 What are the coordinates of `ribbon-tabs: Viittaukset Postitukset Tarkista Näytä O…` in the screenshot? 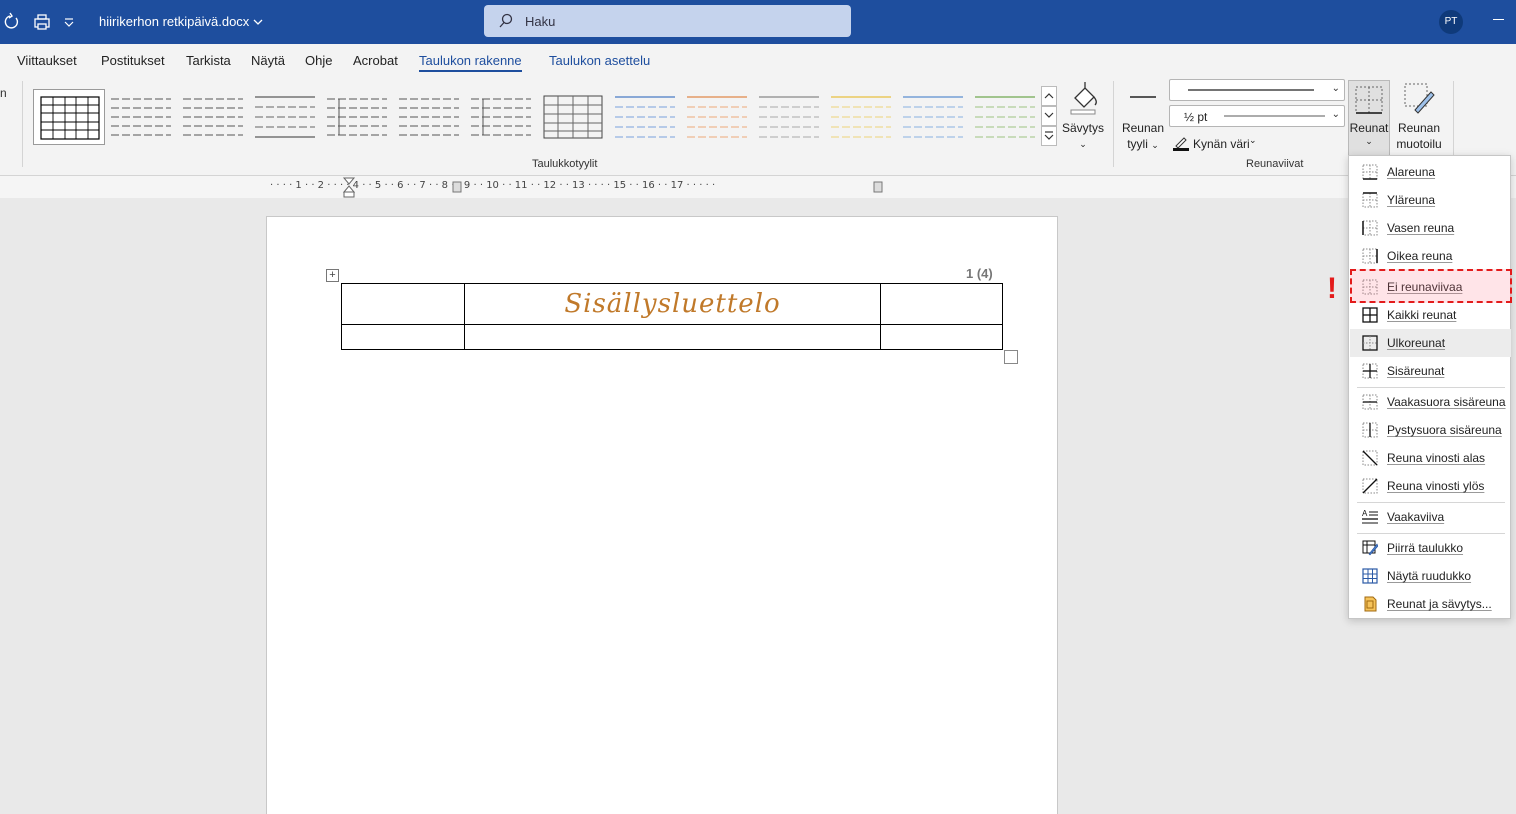 It's located at (758, 60).